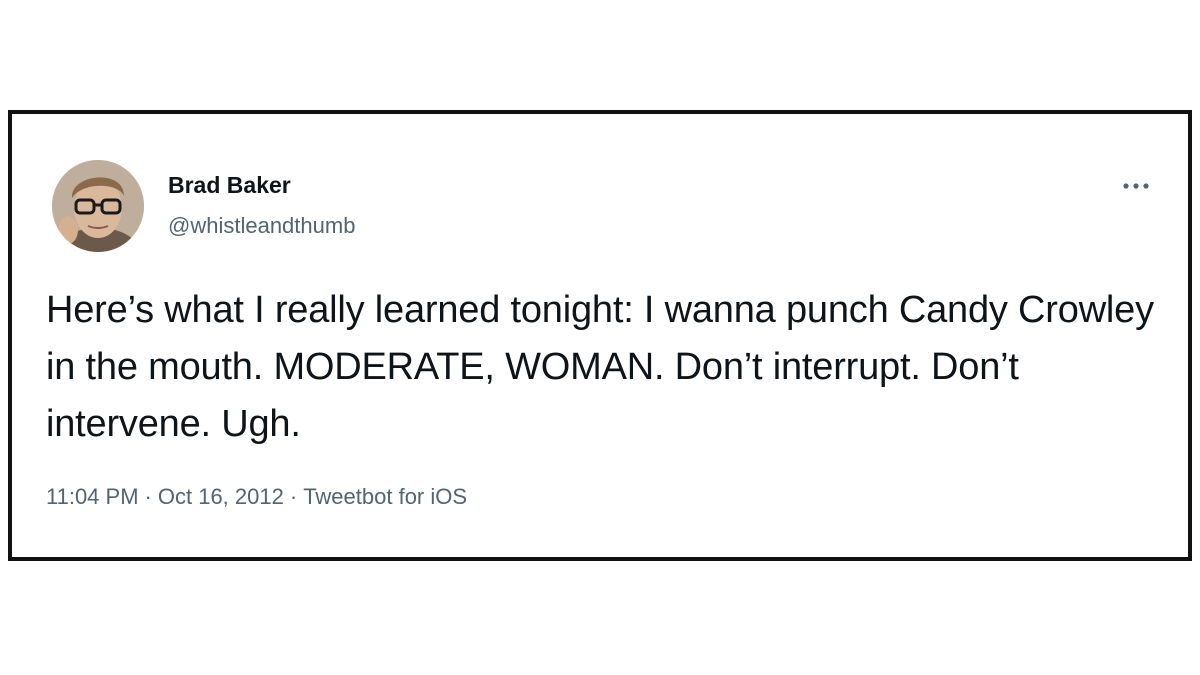  I want to click on author-display-name: Brad Baker, so click(229, 185).